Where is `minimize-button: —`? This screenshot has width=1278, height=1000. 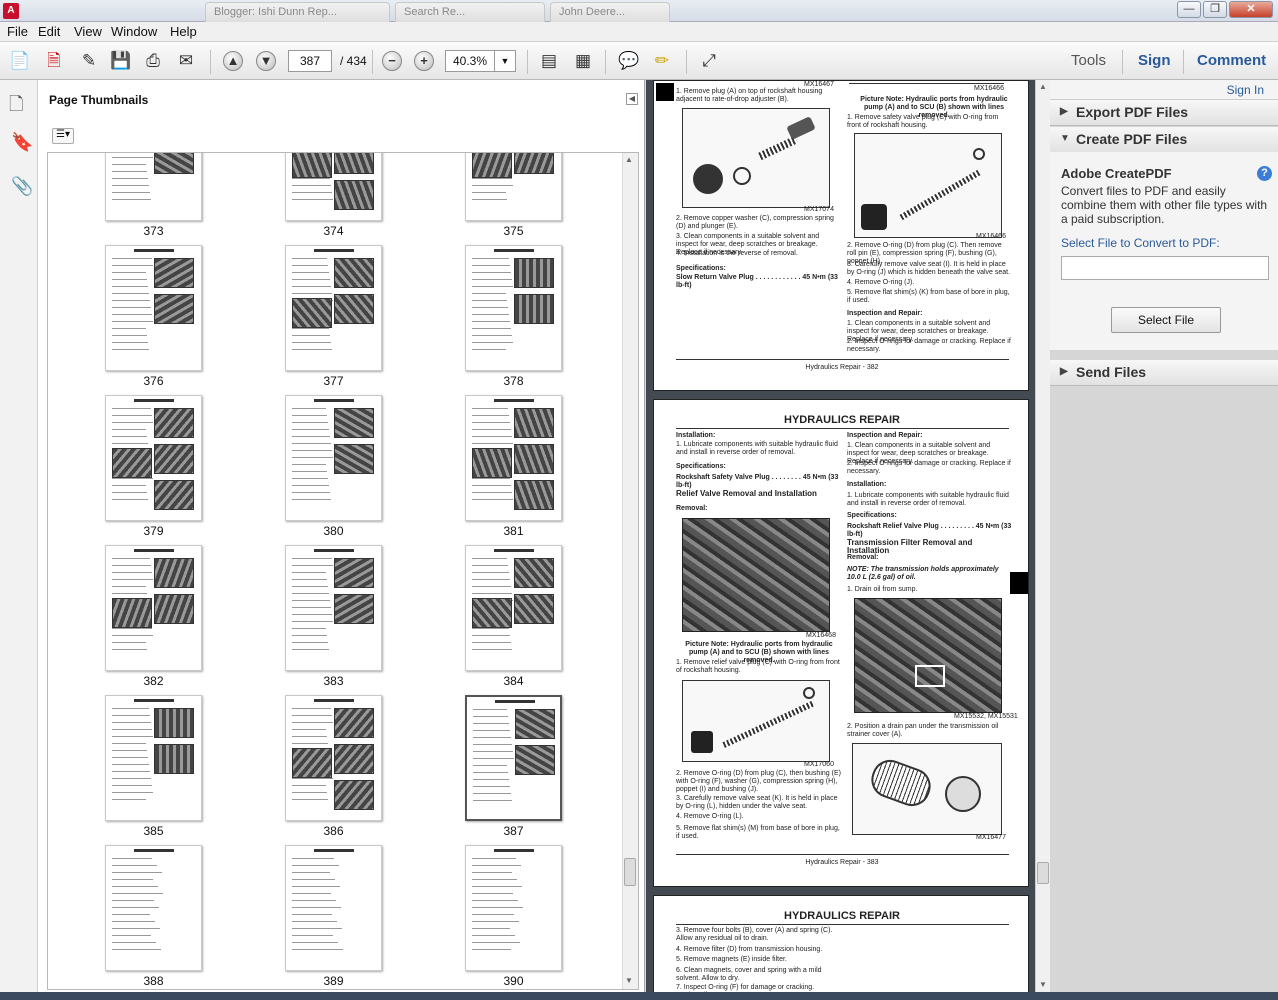
minimize-button: — is located at coordinates (1189, 9).